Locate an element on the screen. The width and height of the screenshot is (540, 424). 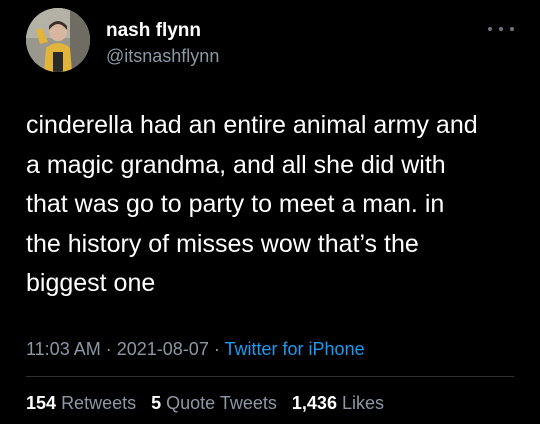
retweets-label: Retweets is located at coordinates (99, 403).